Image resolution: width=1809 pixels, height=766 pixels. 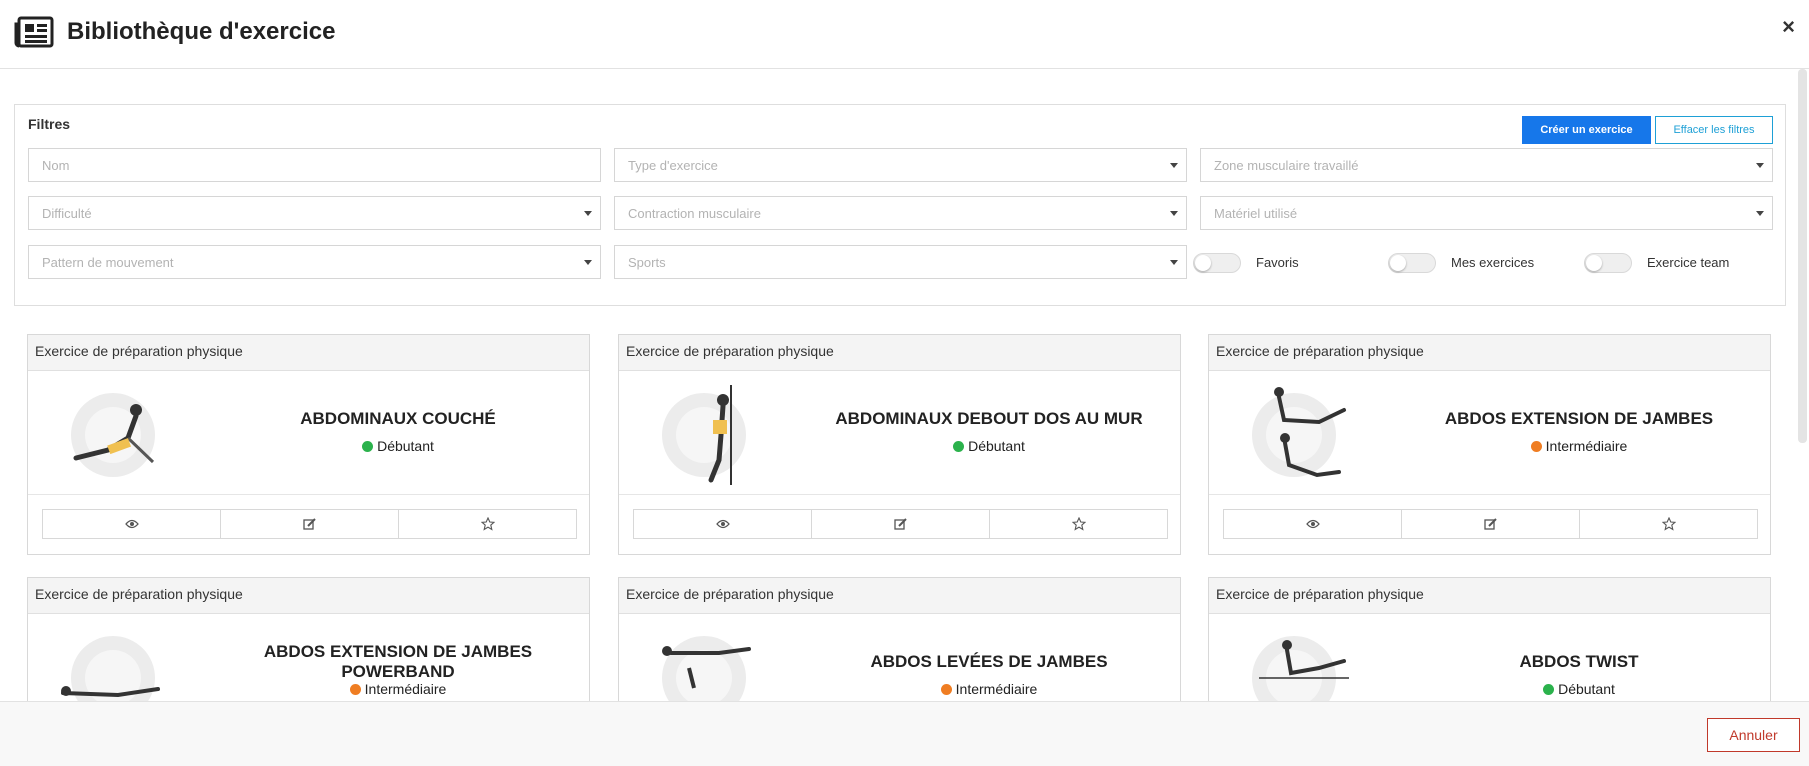 What do you see at coordinates (1753, 735) in the screenshot?
I see `cancel-button: Annuler` at bounding box center [1753, 735].